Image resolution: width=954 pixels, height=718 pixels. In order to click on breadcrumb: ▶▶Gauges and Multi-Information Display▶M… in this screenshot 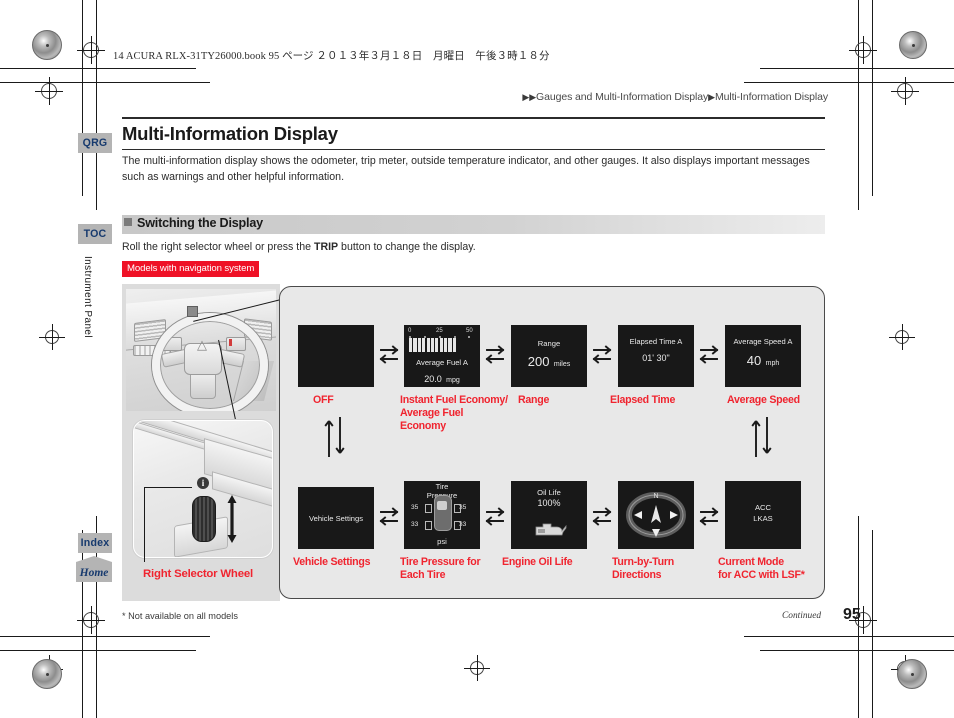, I will do `click(675, 97)`.